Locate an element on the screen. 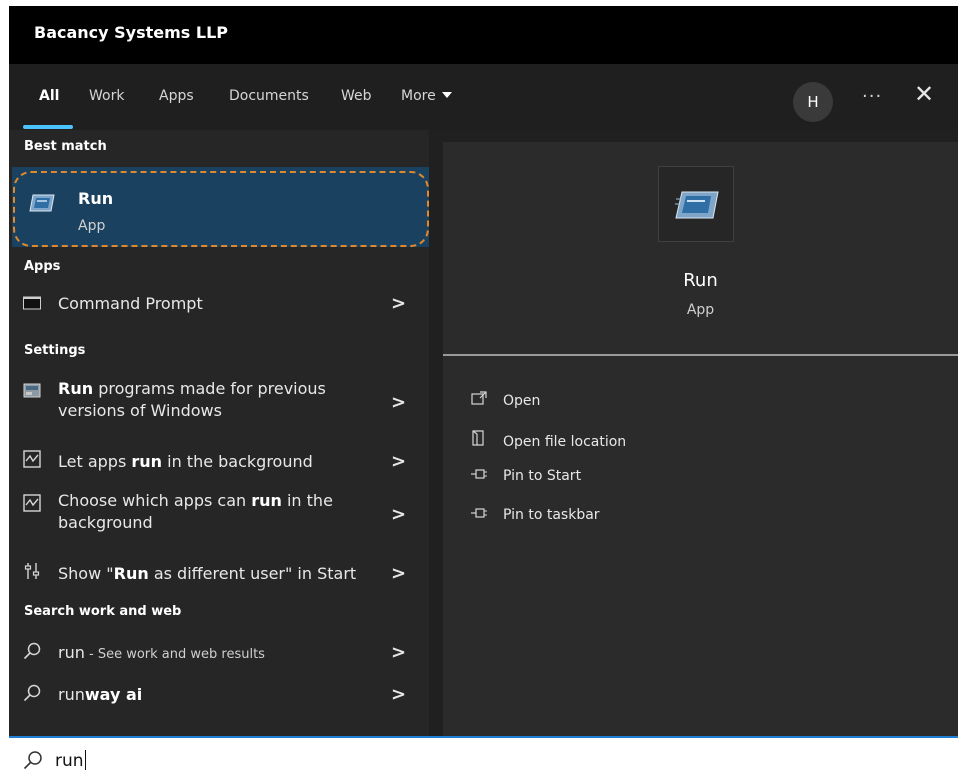  app-result-label: Command Prompt is located at coordinates (130, 303).